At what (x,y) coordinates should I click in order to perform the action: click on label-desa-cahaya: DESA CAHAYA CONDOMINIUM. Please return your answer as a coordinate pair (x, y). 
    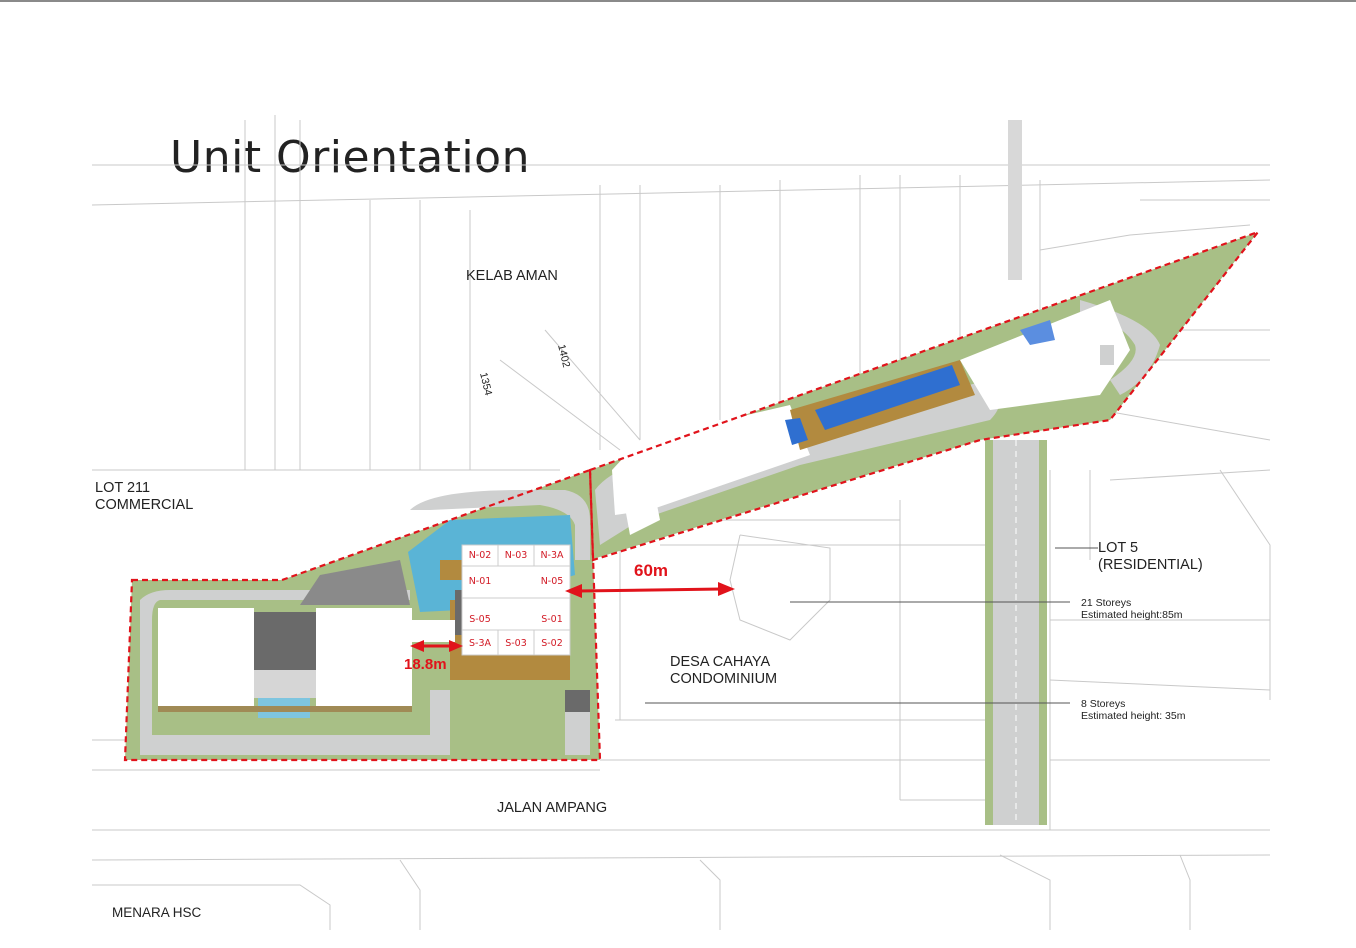
    Looking at the image, I should click on (724, 670).